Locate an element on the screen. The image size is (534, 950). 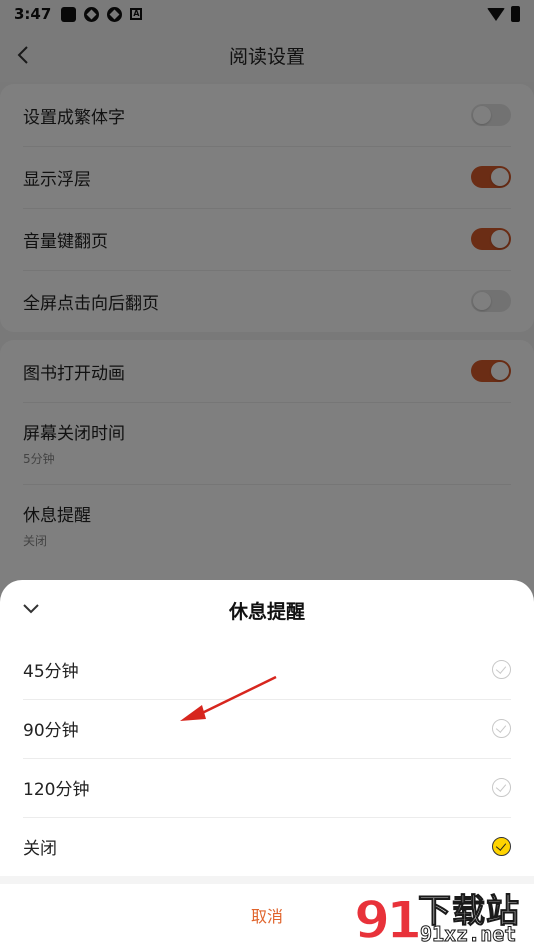
option-label: 关闭 is located at coordinates (40, 849).